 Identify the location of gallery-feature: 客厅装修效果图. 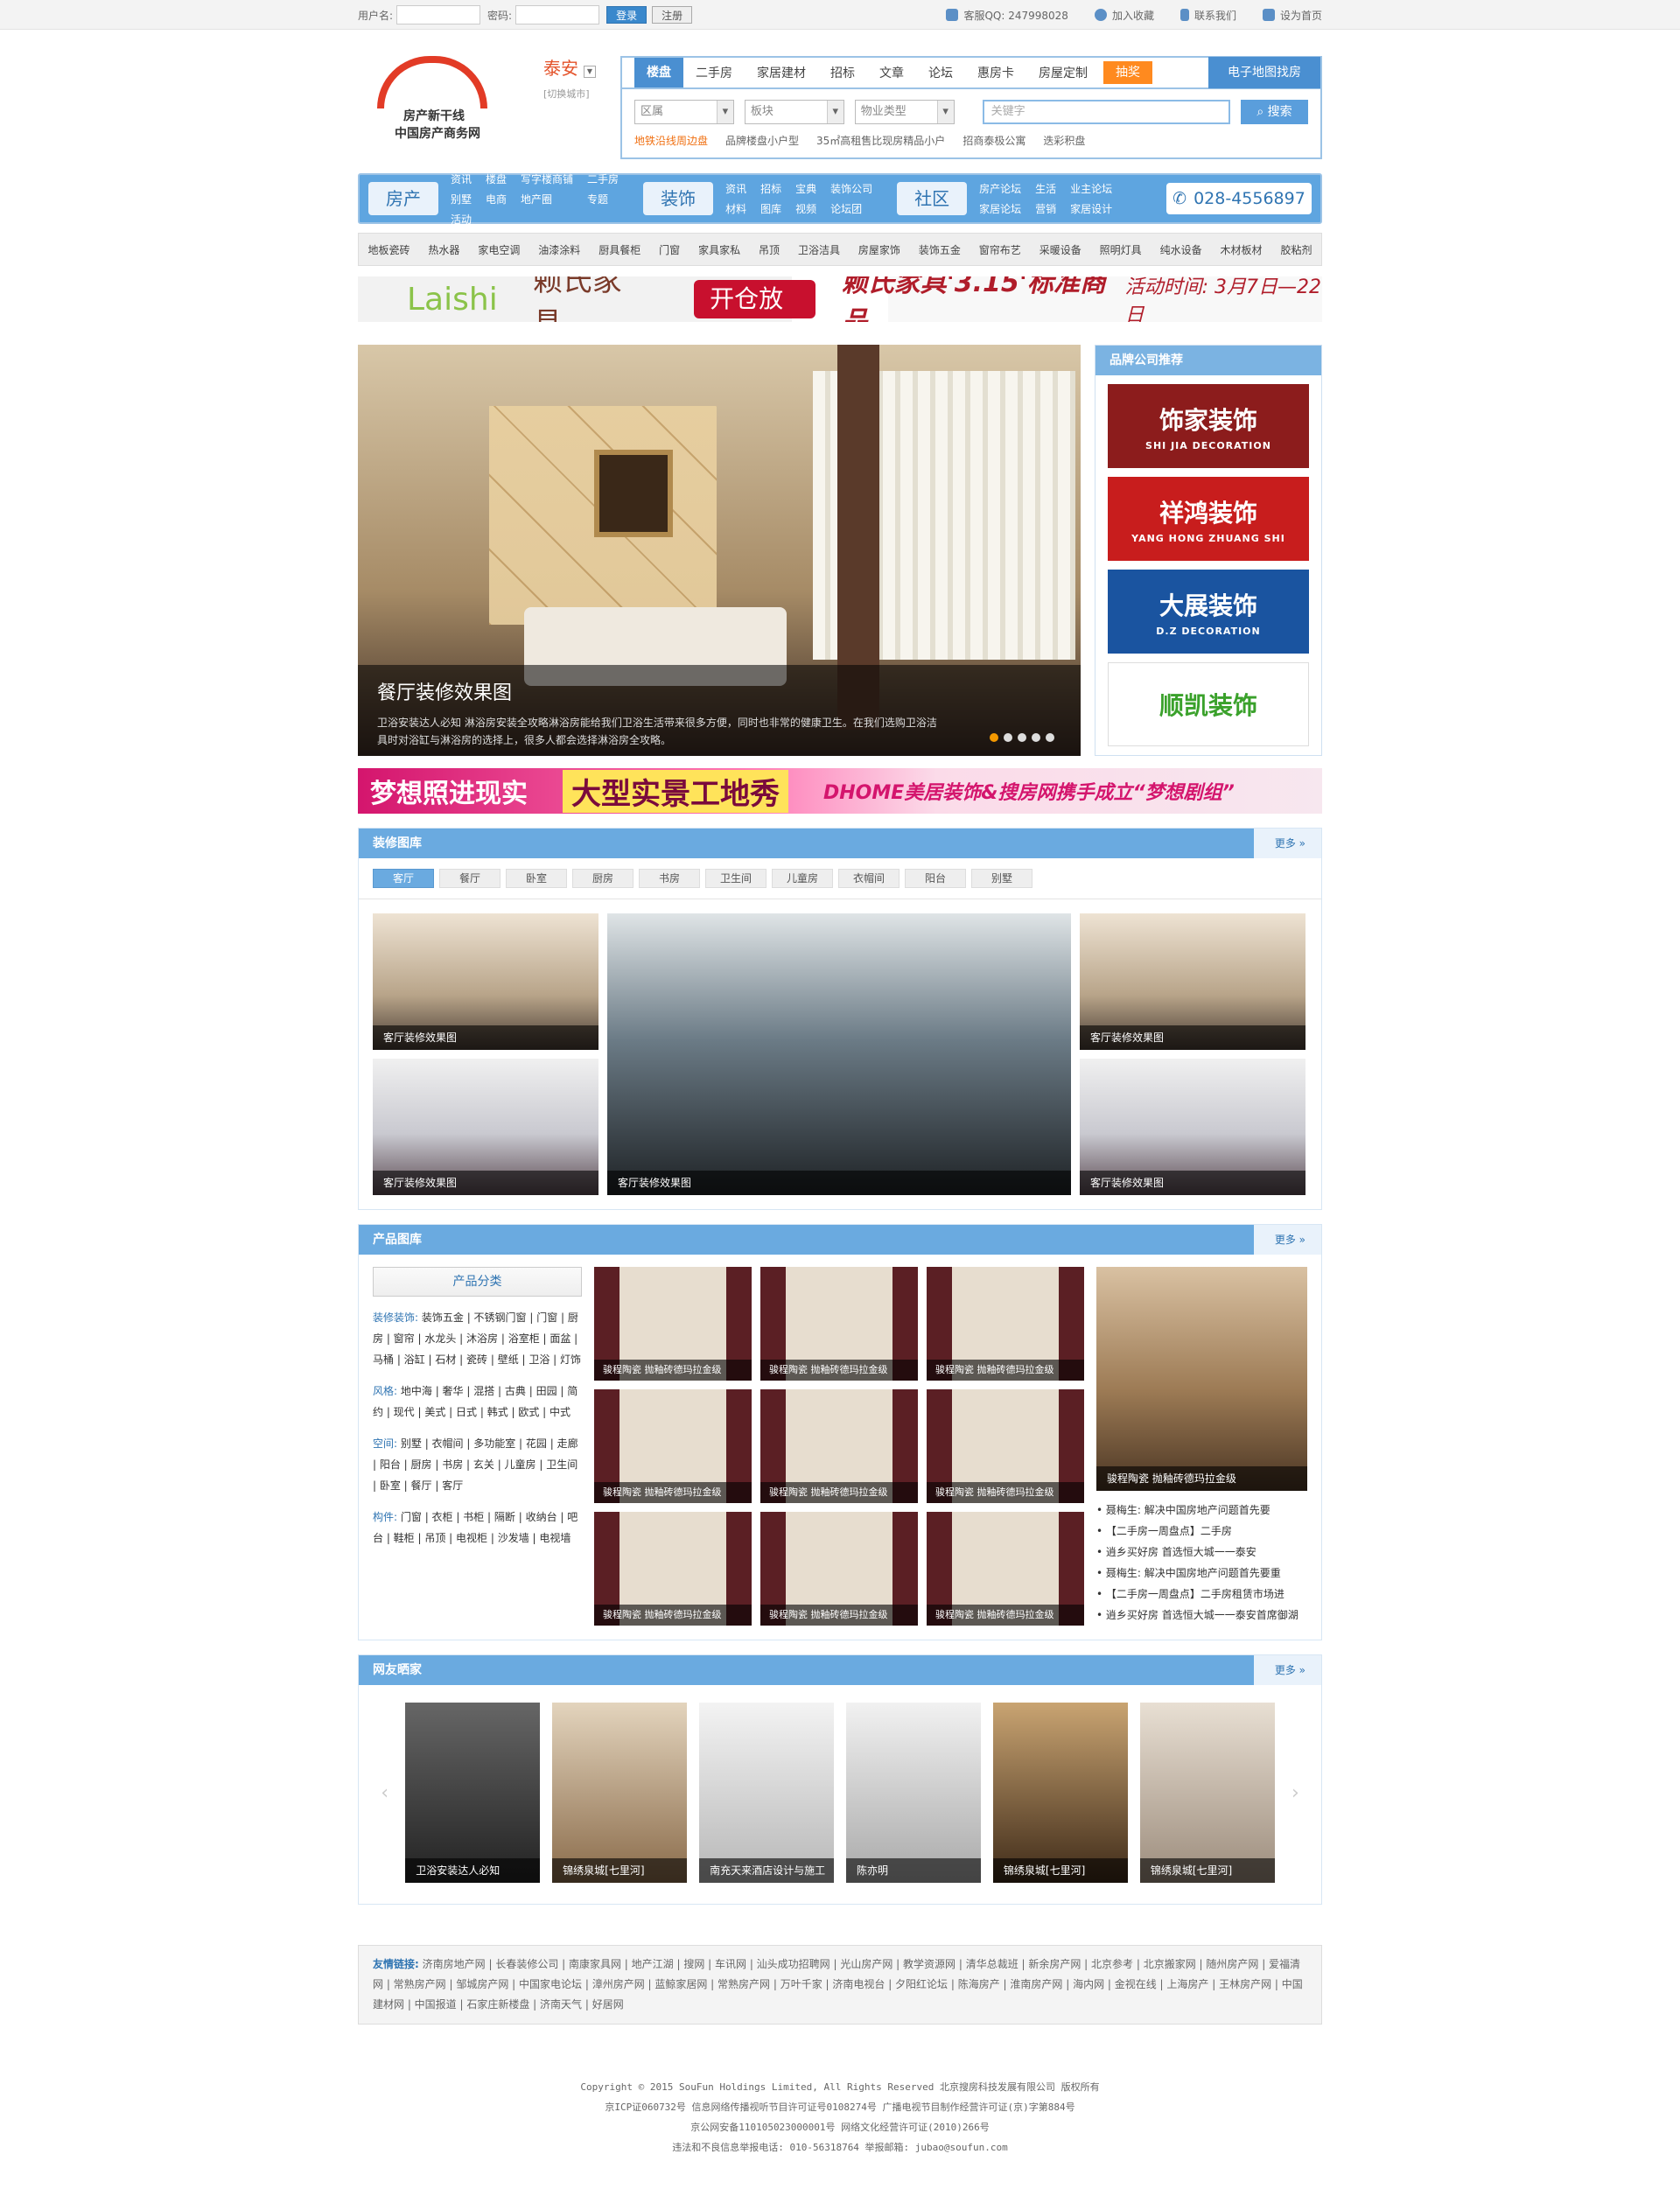
(839, 1054).